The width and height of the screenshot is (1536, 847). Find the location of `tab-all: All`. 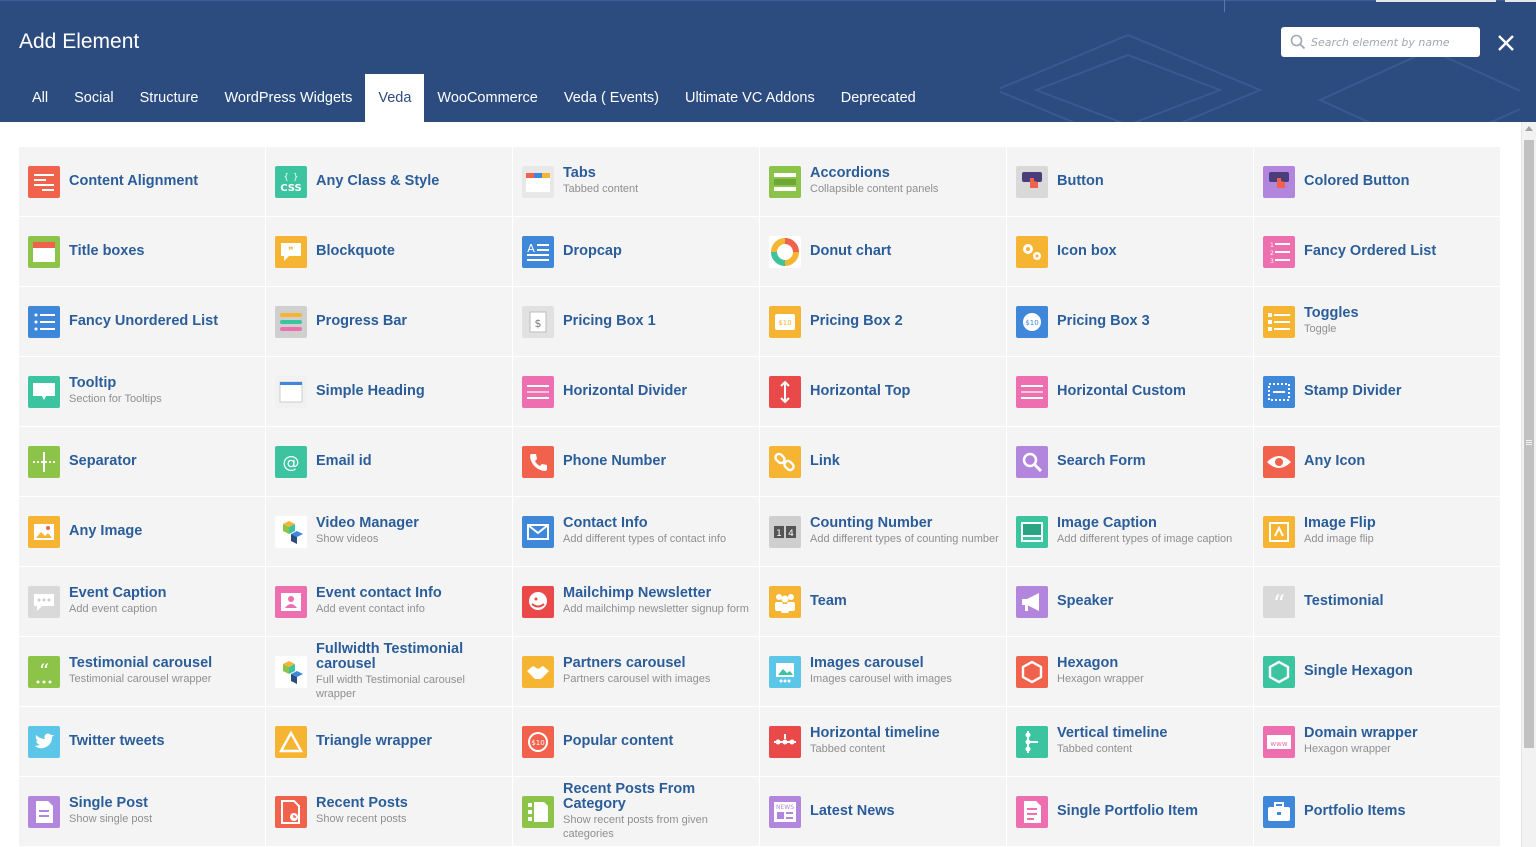

tab-all: All is located at coordinates (40, 98).